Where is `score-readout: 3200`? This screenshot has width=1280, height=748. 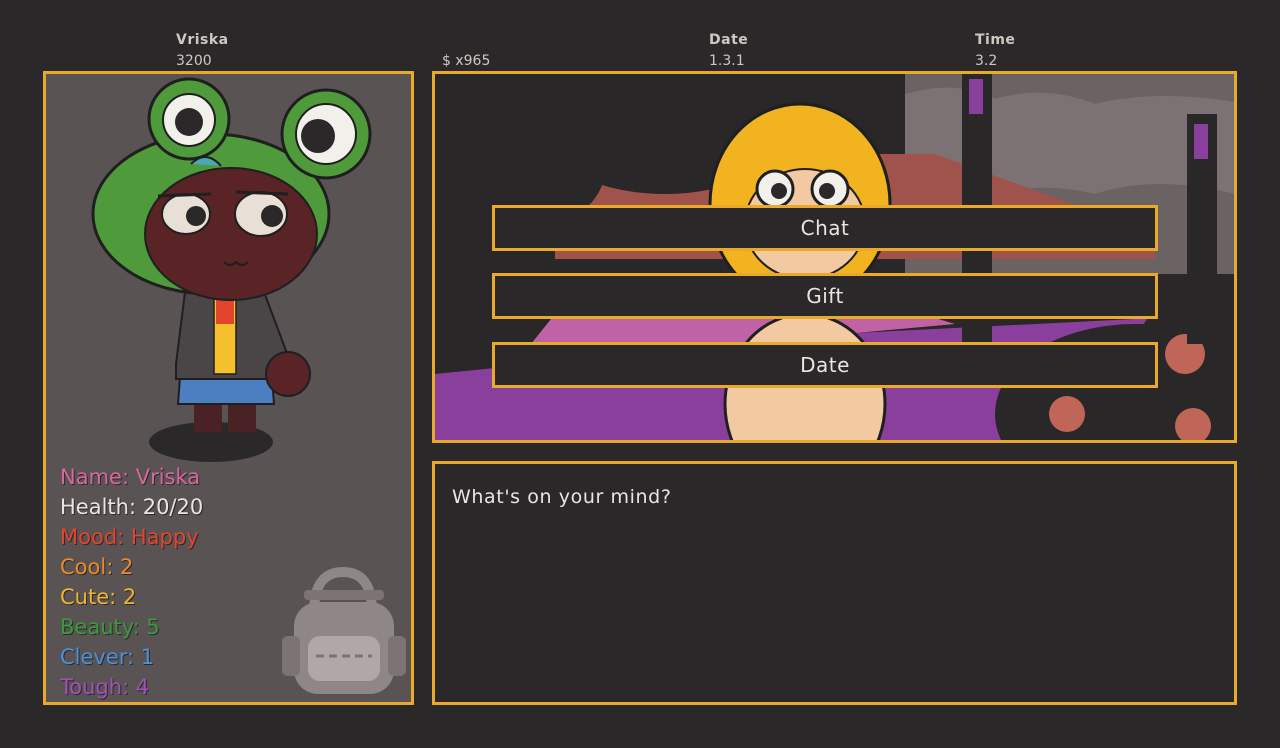
score-readout: 3200 is located at coordinates (194, 61).